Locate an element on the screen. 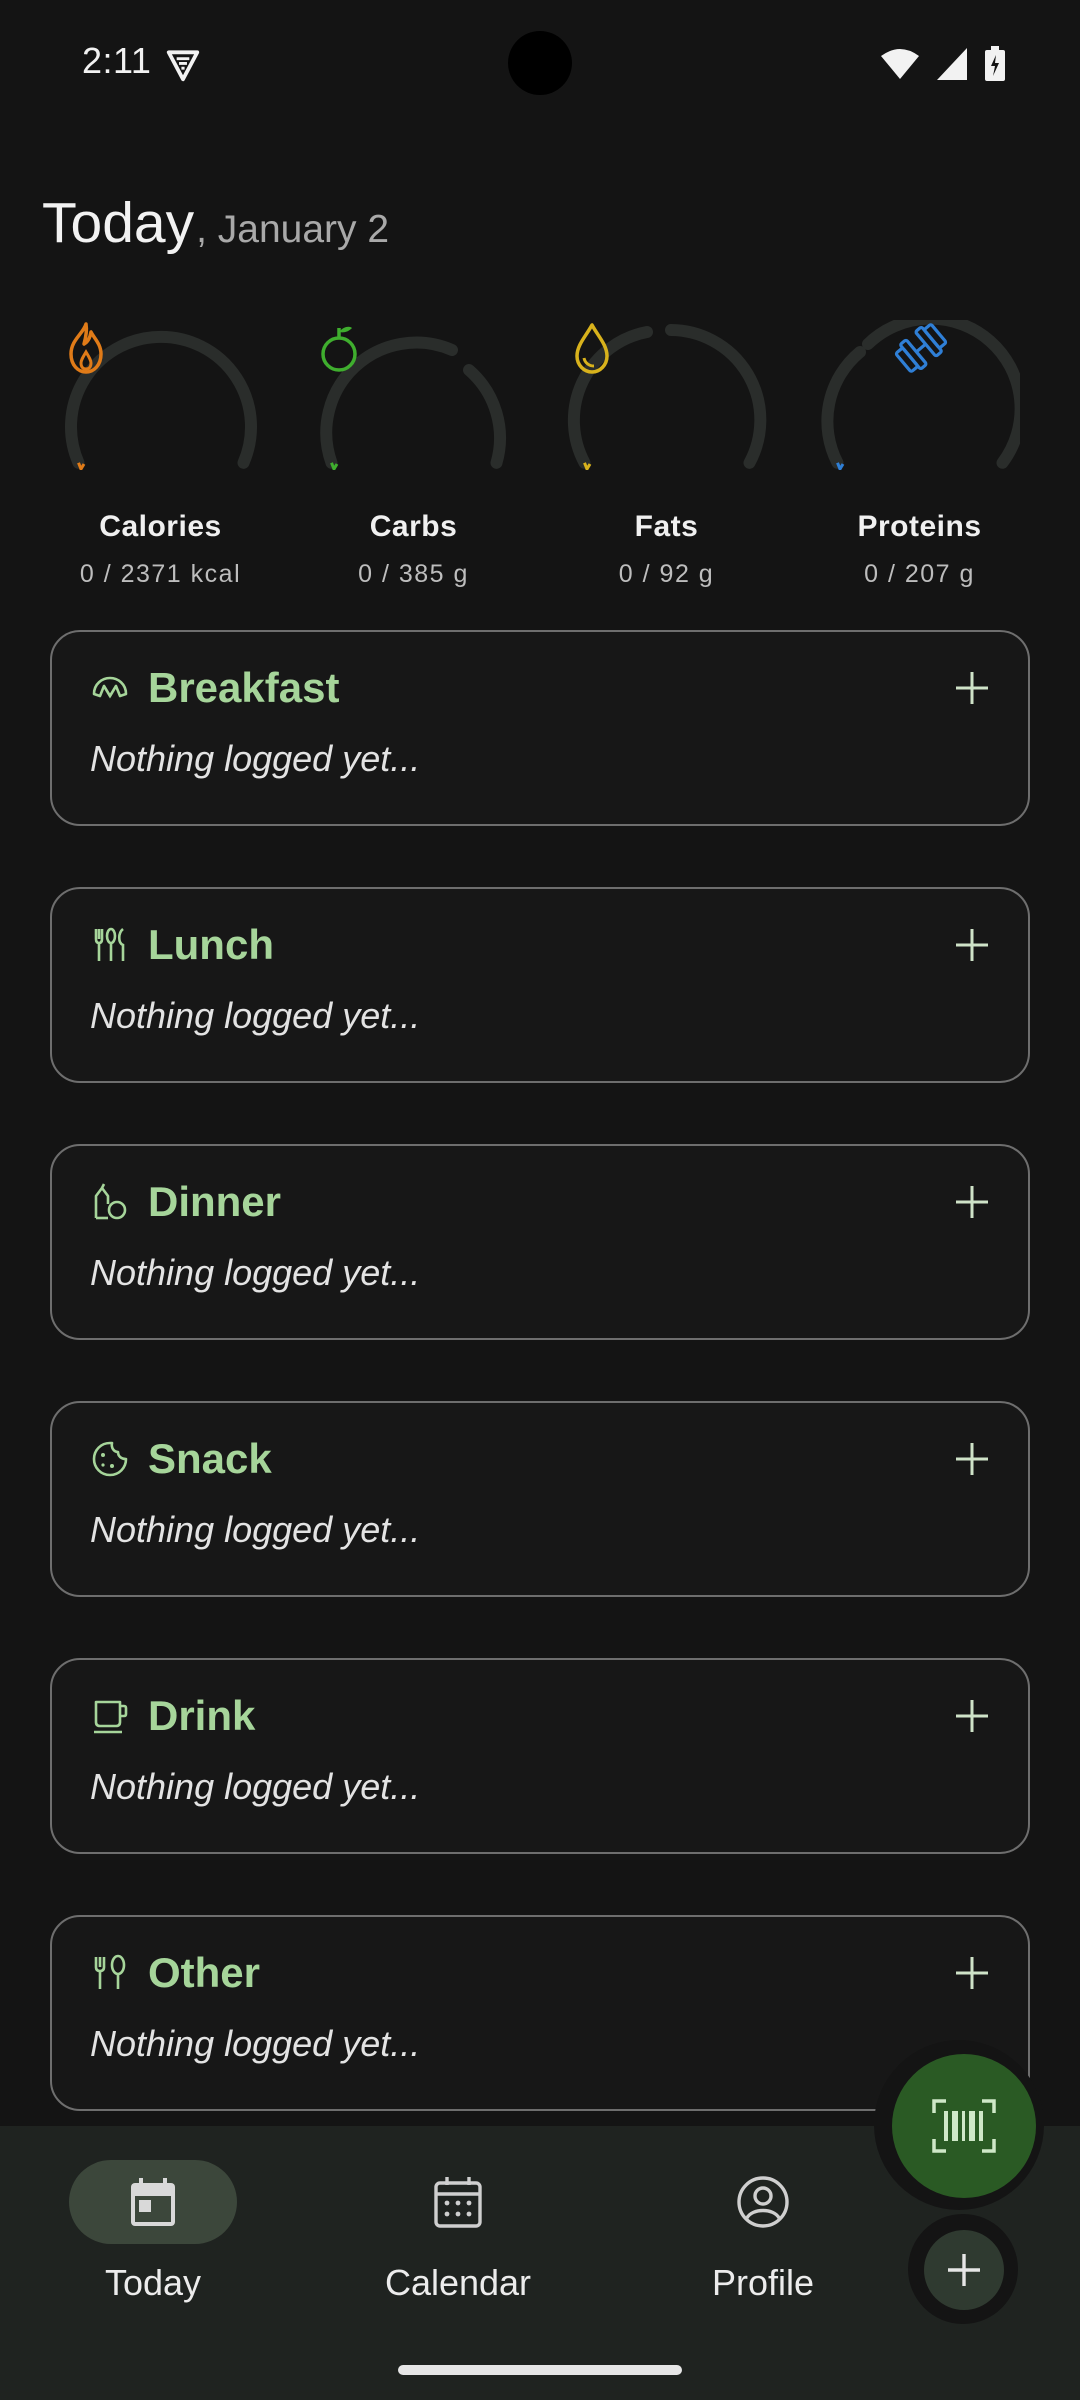 This screenshot has width=1080, height=2400. add-breakfast-button is located at coordinates (972, 688).